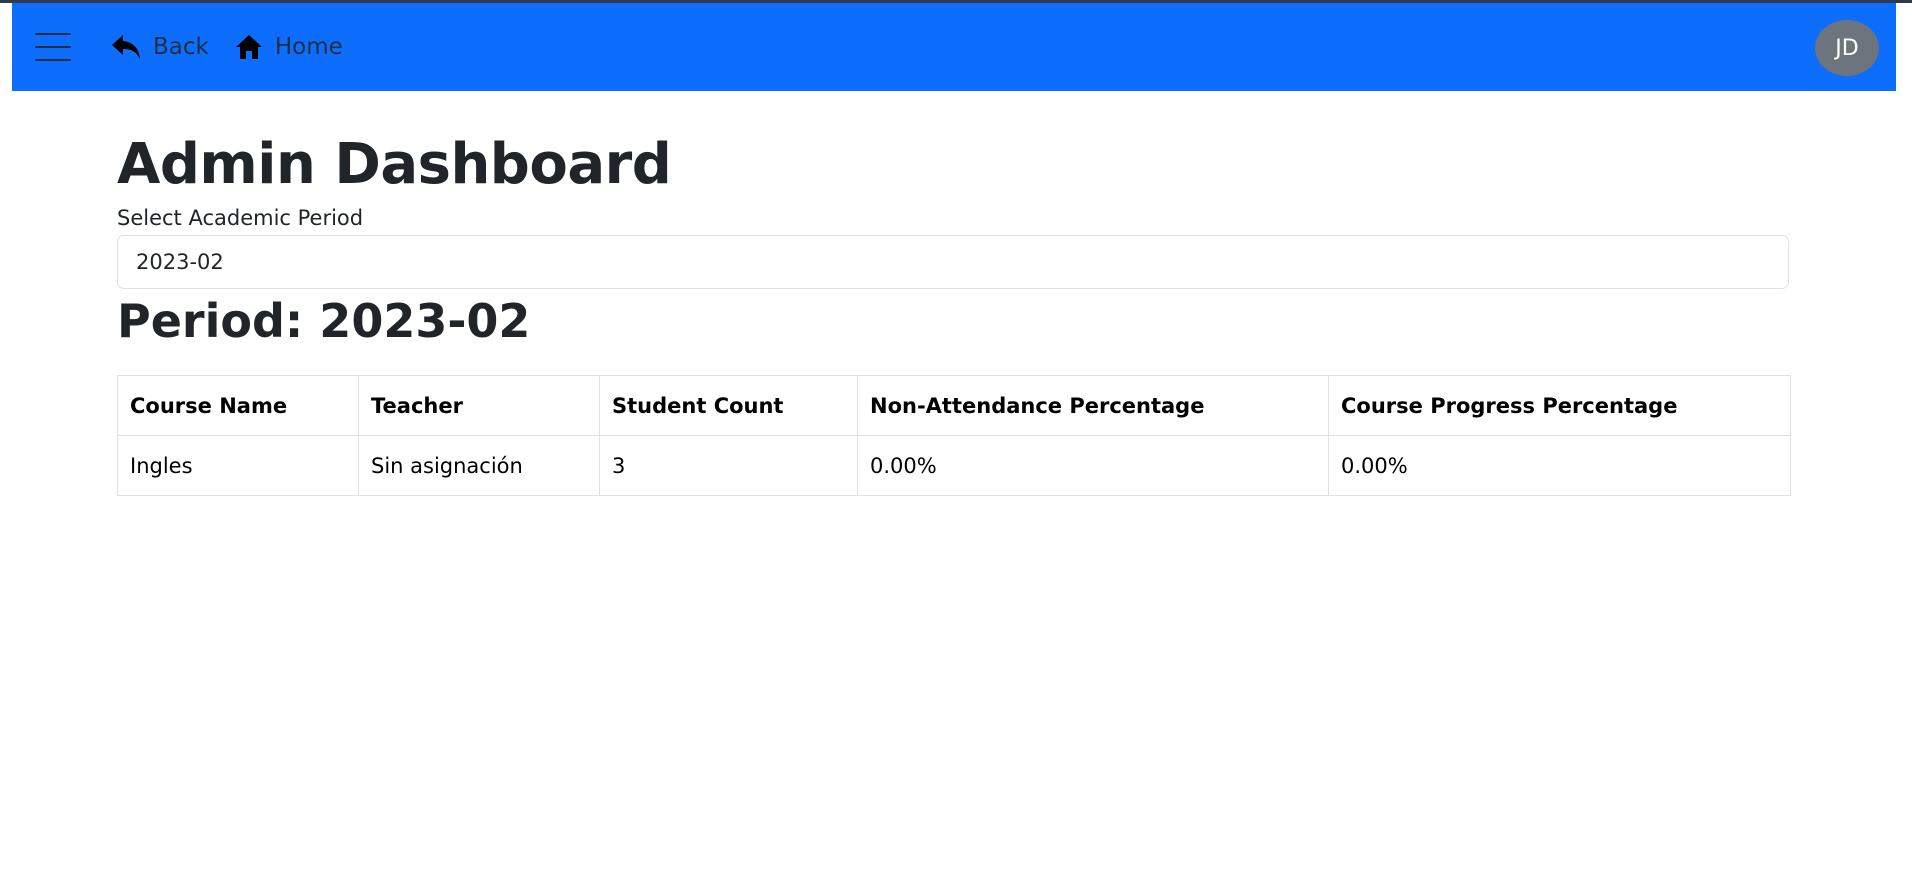 This screenshot has height=877, width=1912. I want to click on column-header-course-progress: Course Progress Percentage, so click(1559, 405).